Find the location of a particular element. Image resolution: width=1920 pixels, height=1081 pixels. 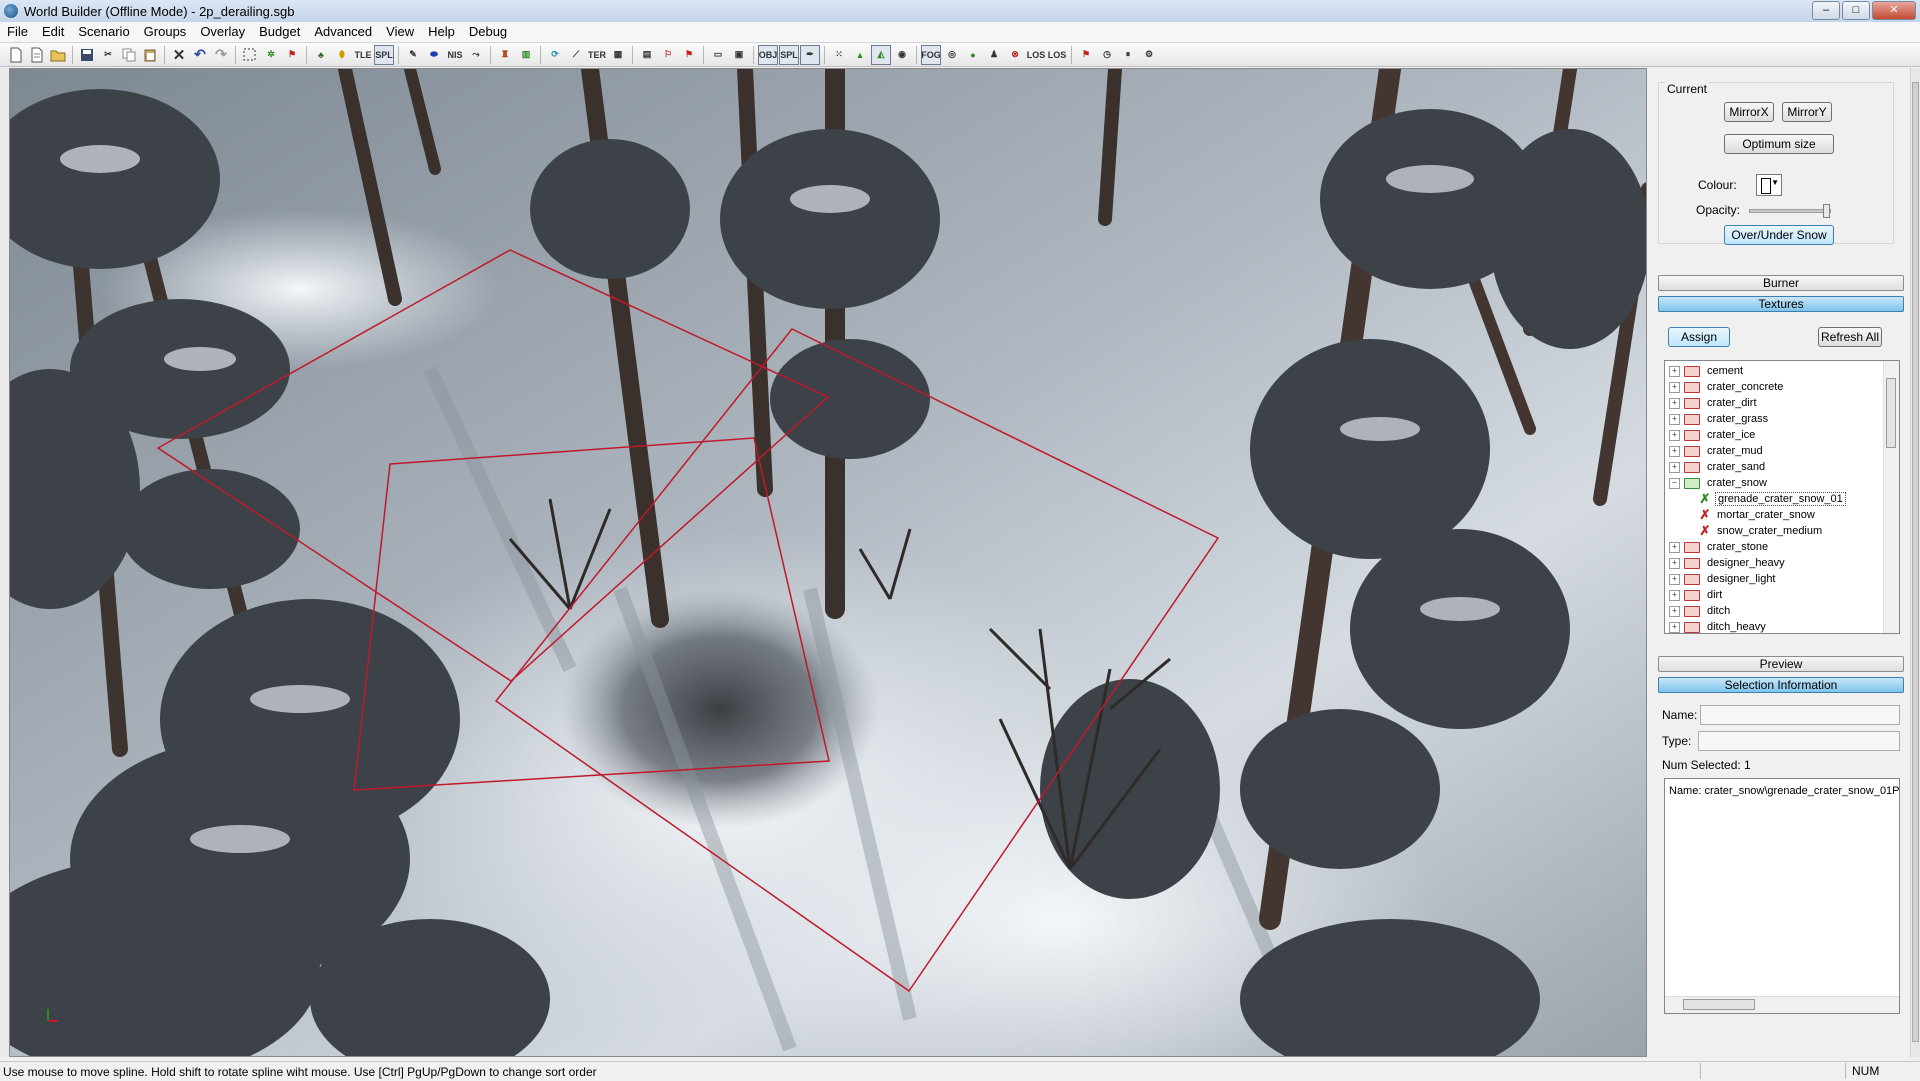

mirror-x-button: MirrorX is located at coordinates (1749, 112).